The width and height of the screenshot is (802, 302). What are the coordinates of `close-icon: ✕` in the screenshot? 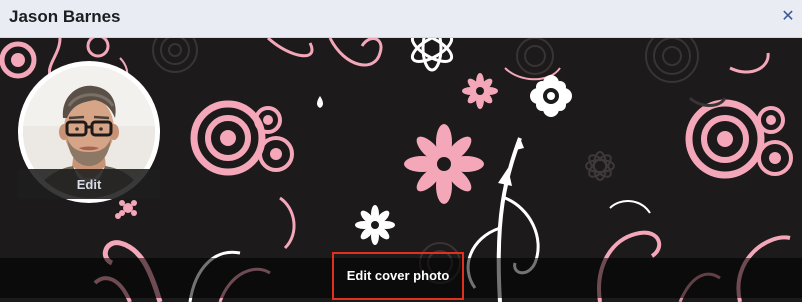 It's located at (788, 17).